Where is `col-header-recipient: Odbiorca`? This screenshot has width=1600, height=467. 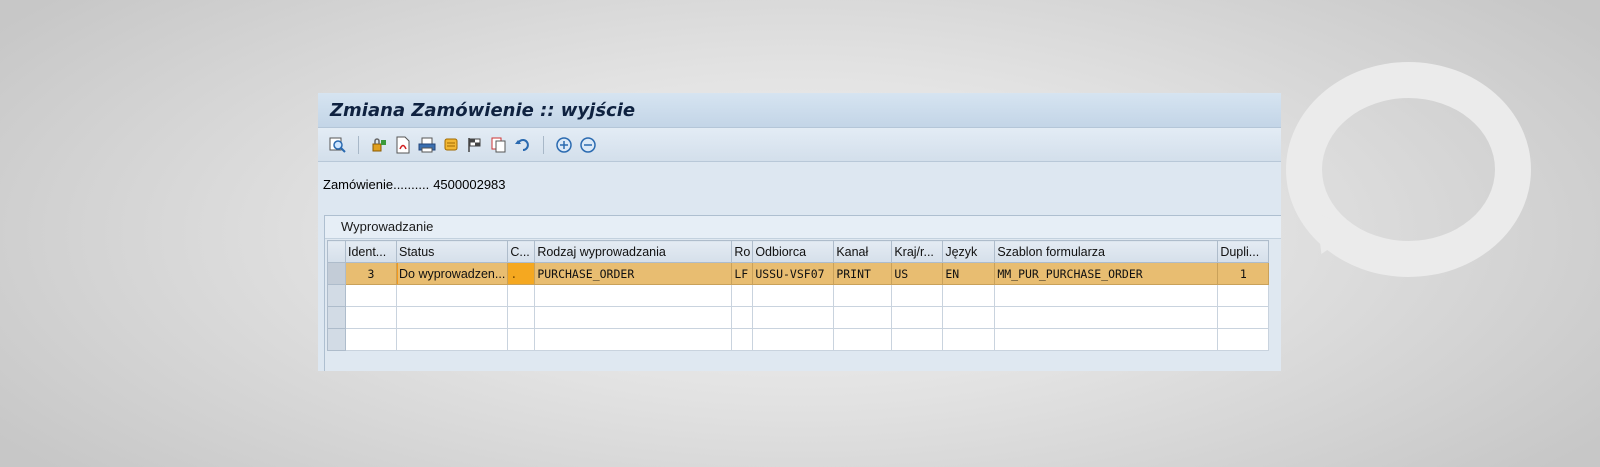 col-header-recipient: Odbiorca is located at coordinates (793, 251).